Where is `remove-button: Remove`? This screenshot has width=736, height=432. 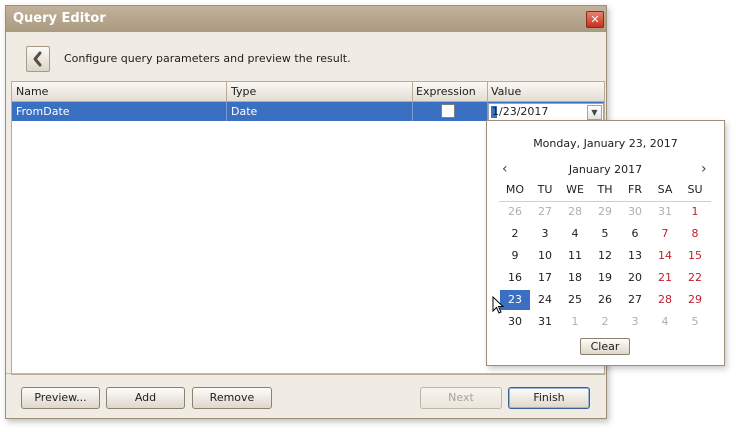 remove-button: Remove is located at coordinates (232, 398).